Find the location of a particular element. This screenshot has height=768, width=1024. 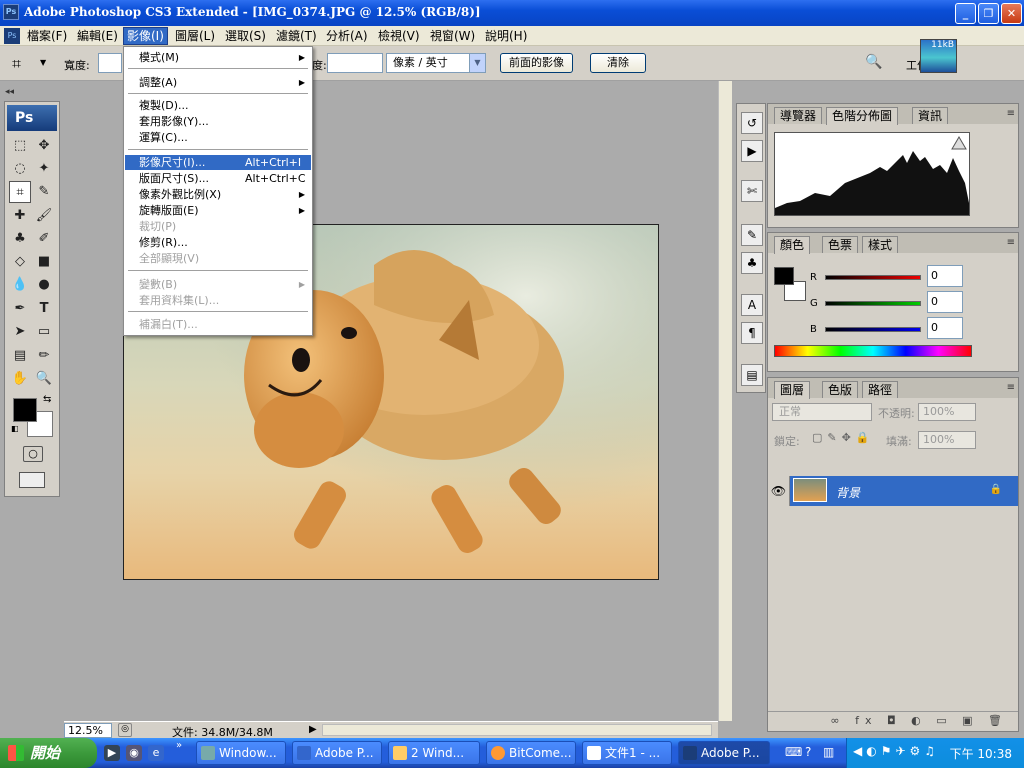

blur-tool-icon: 💧 is located at coordinates (20, 285).